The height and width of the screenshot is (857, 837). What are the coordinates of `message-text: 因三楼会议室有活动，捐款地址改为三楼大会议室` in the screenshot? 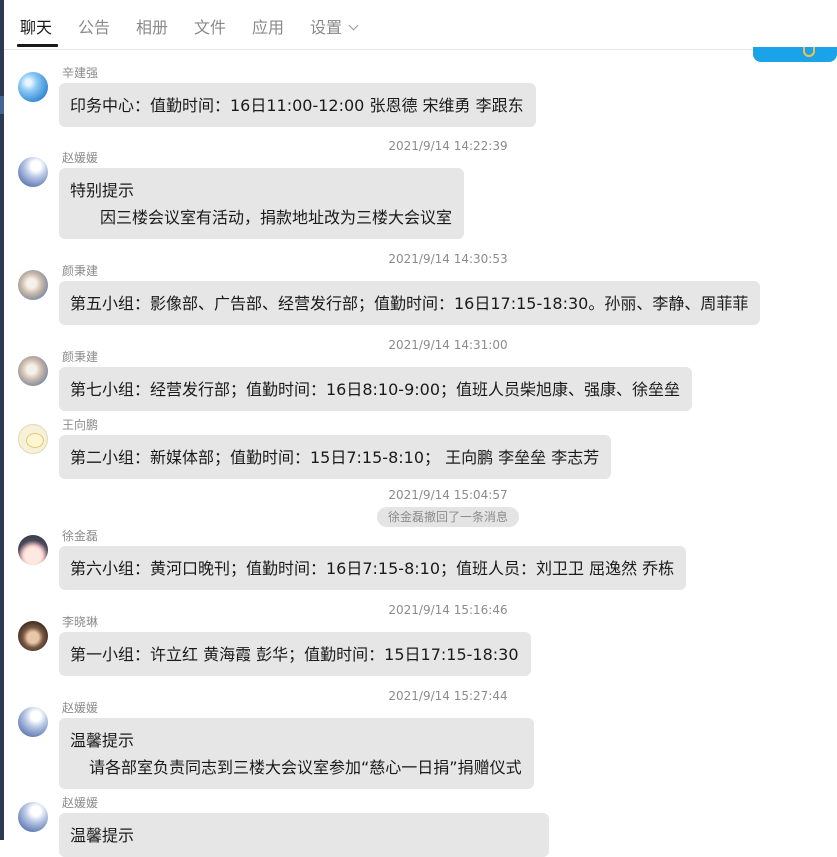 It's located at (276, 217).